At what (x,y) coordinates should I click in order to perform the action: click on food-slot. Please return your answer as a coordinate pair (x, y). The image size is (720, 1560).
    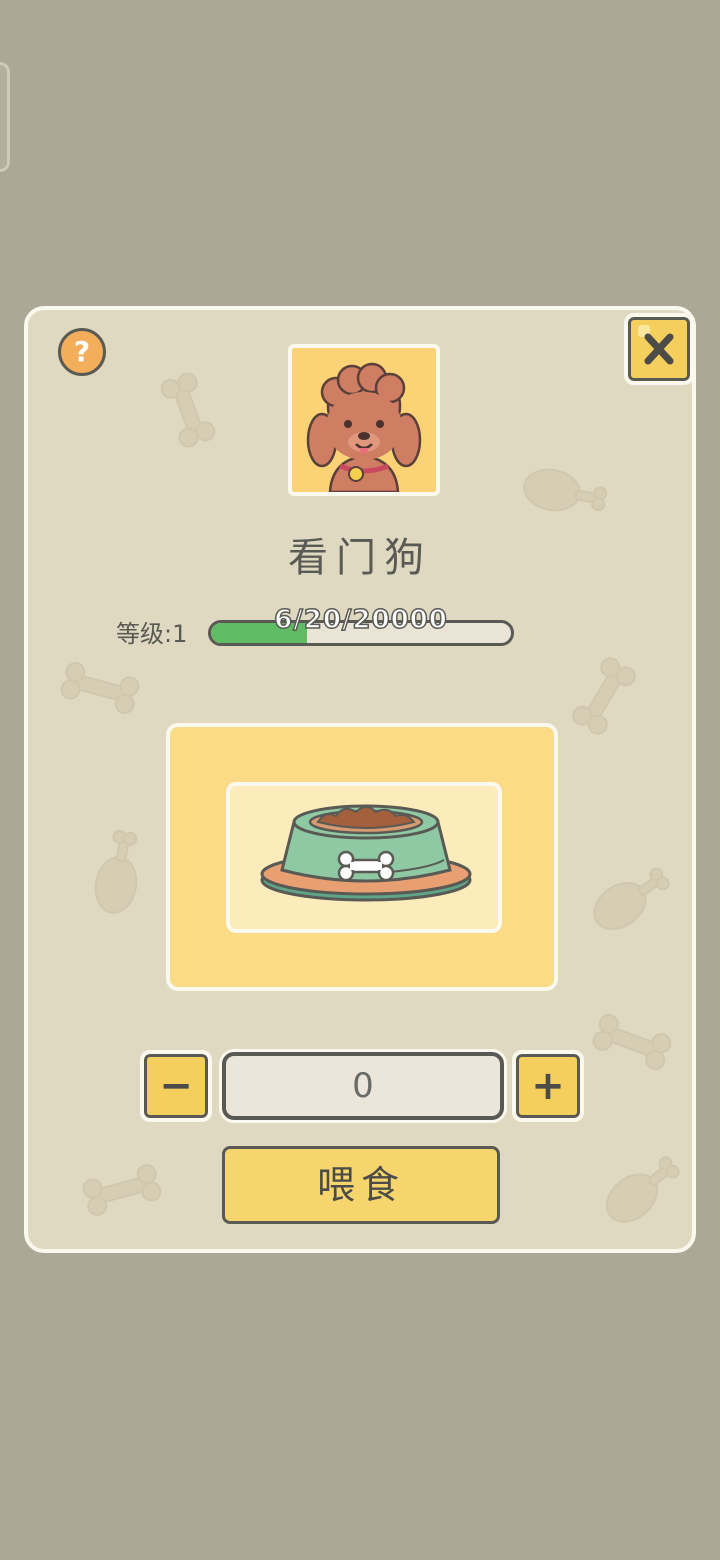
    Looking at the image, I should click on (364, 857).